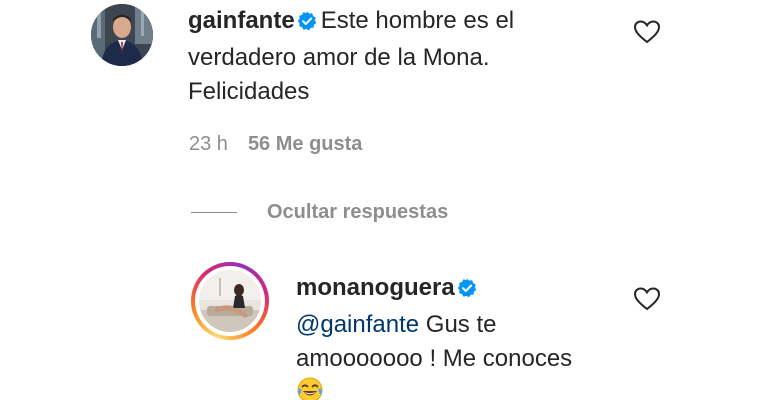 The image size is (768, 400). I want to click on comment-time: 23 h, so click(208, 144).